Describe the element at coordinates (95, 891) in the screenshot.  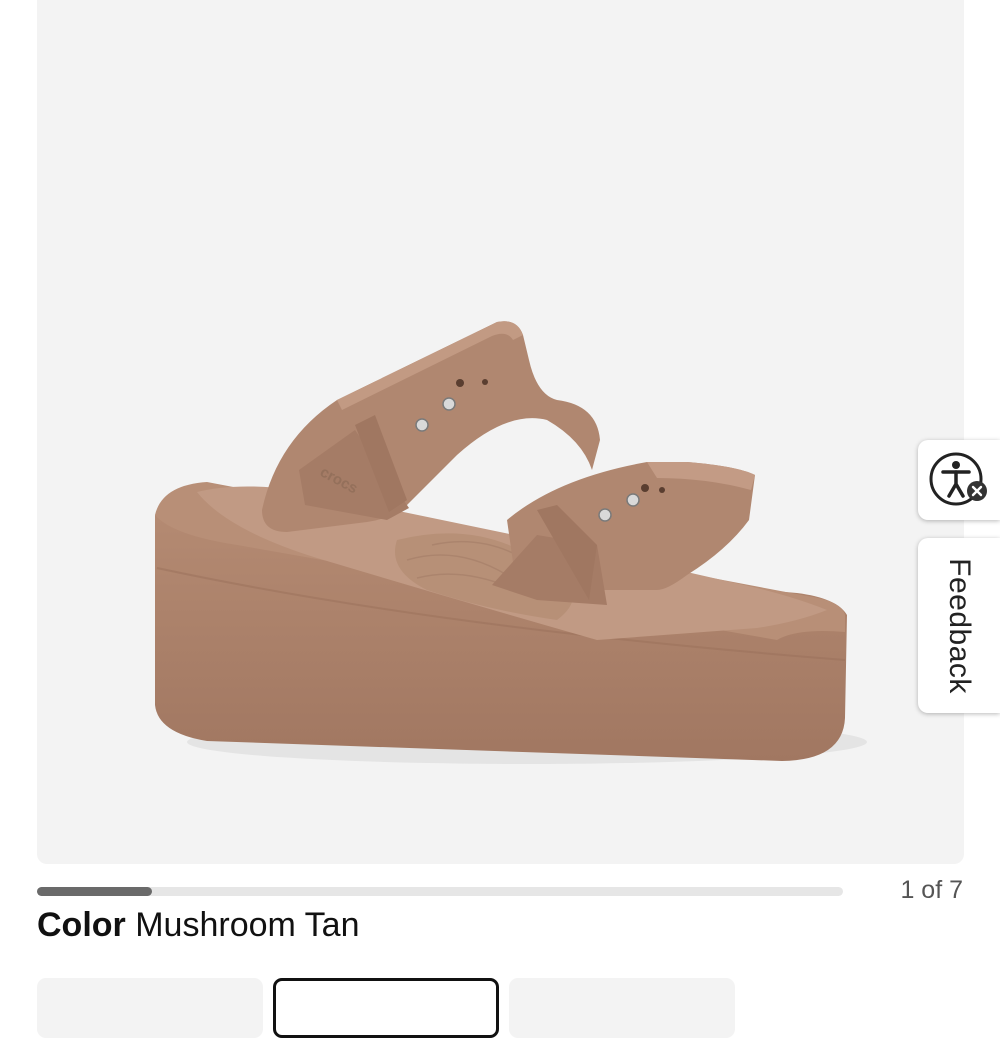
I see `gallery-progress-fill` at that location.